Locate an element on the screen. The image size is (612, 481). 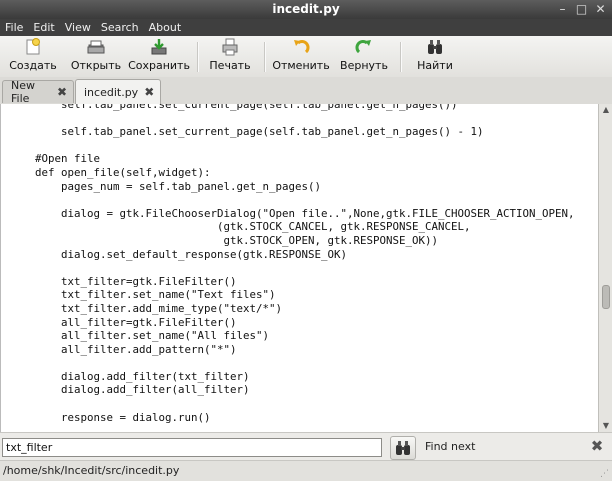
new-file-icon is located at coordinates (33, 46).